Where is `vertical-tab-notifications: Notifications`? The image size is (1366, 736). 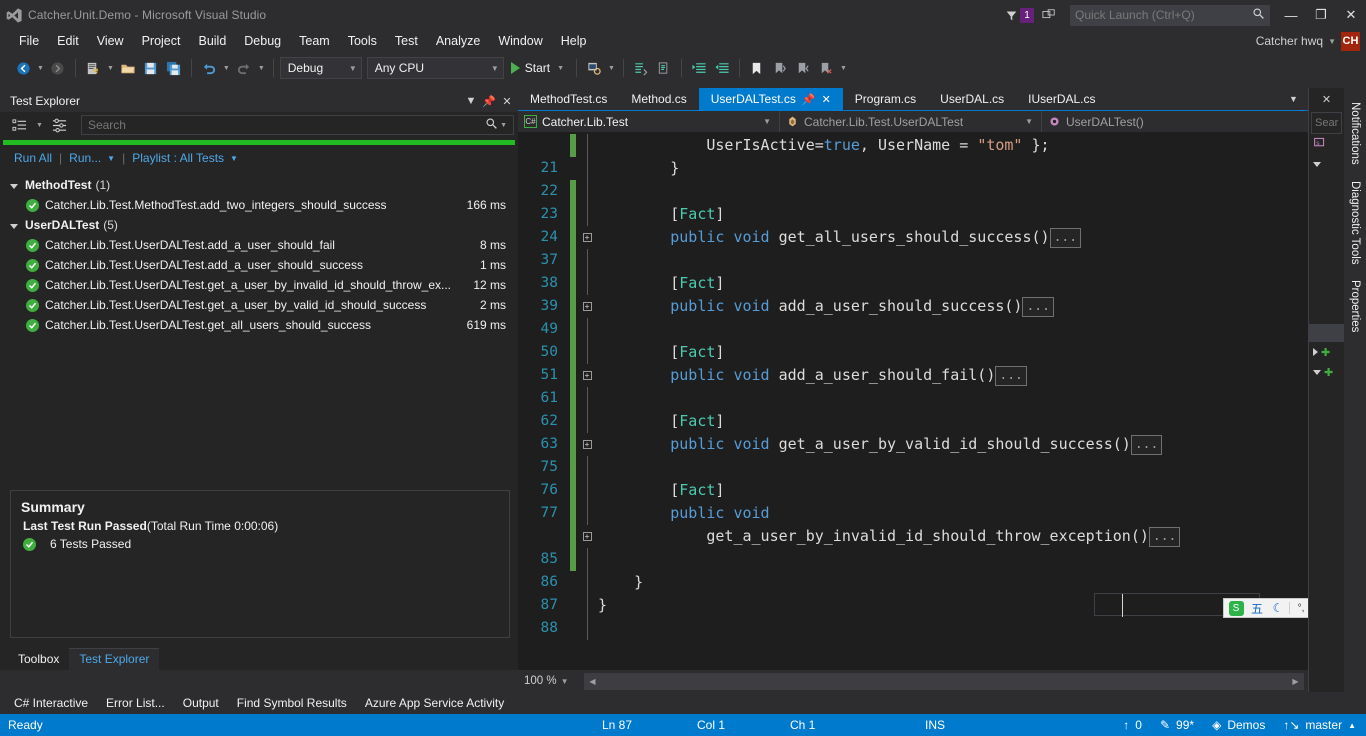
vertical-tab-notifications: Notifications is located at coordinates (1355, 133).